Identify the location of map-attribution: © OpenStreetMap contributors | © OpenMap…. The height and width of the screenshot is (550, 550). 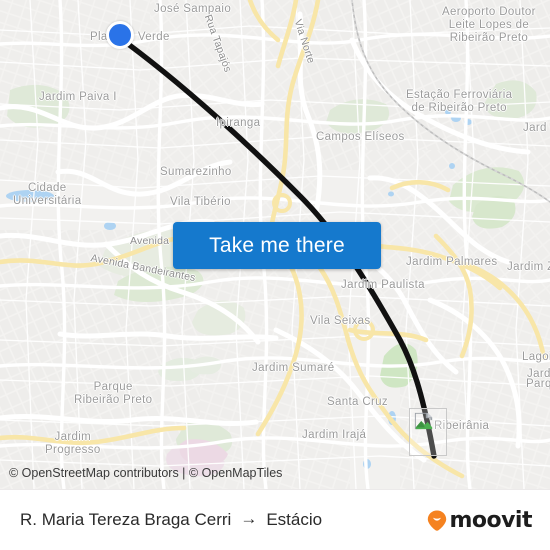
(145, 473).